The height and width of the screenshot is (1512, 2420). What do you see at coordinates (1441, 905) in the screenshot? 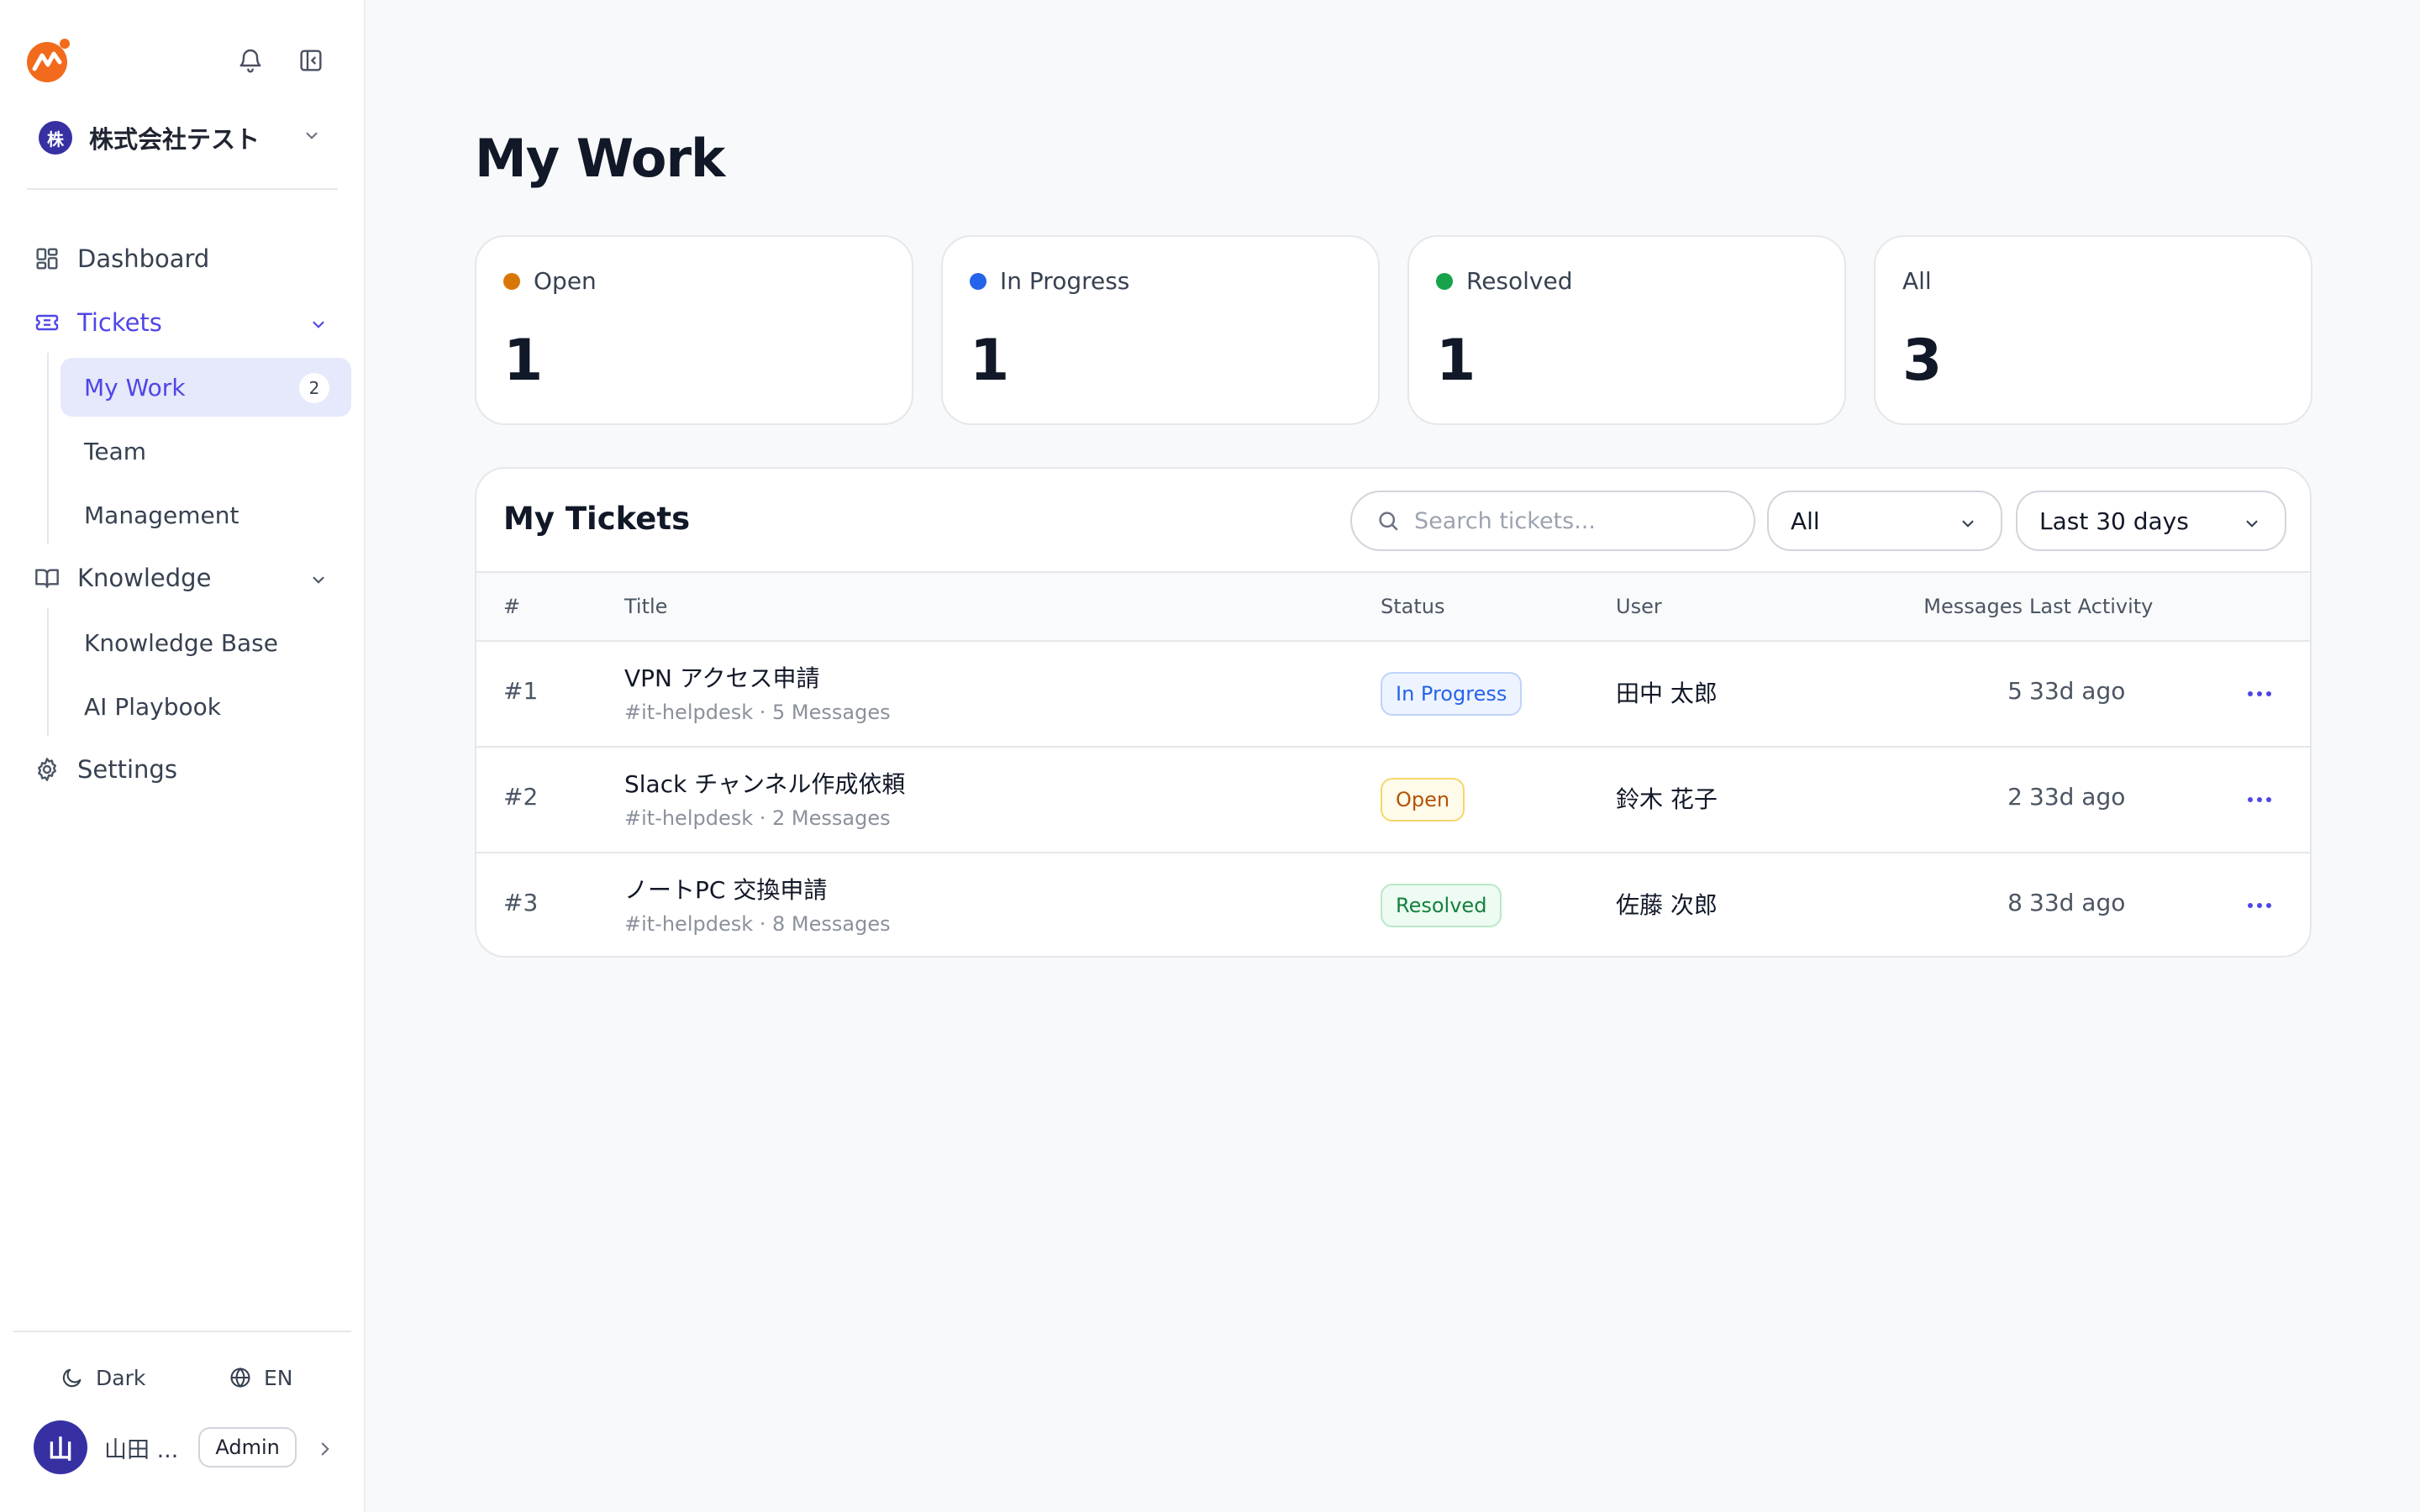
I see `status-badge: Resolved` at bounding box center [1441, 905].